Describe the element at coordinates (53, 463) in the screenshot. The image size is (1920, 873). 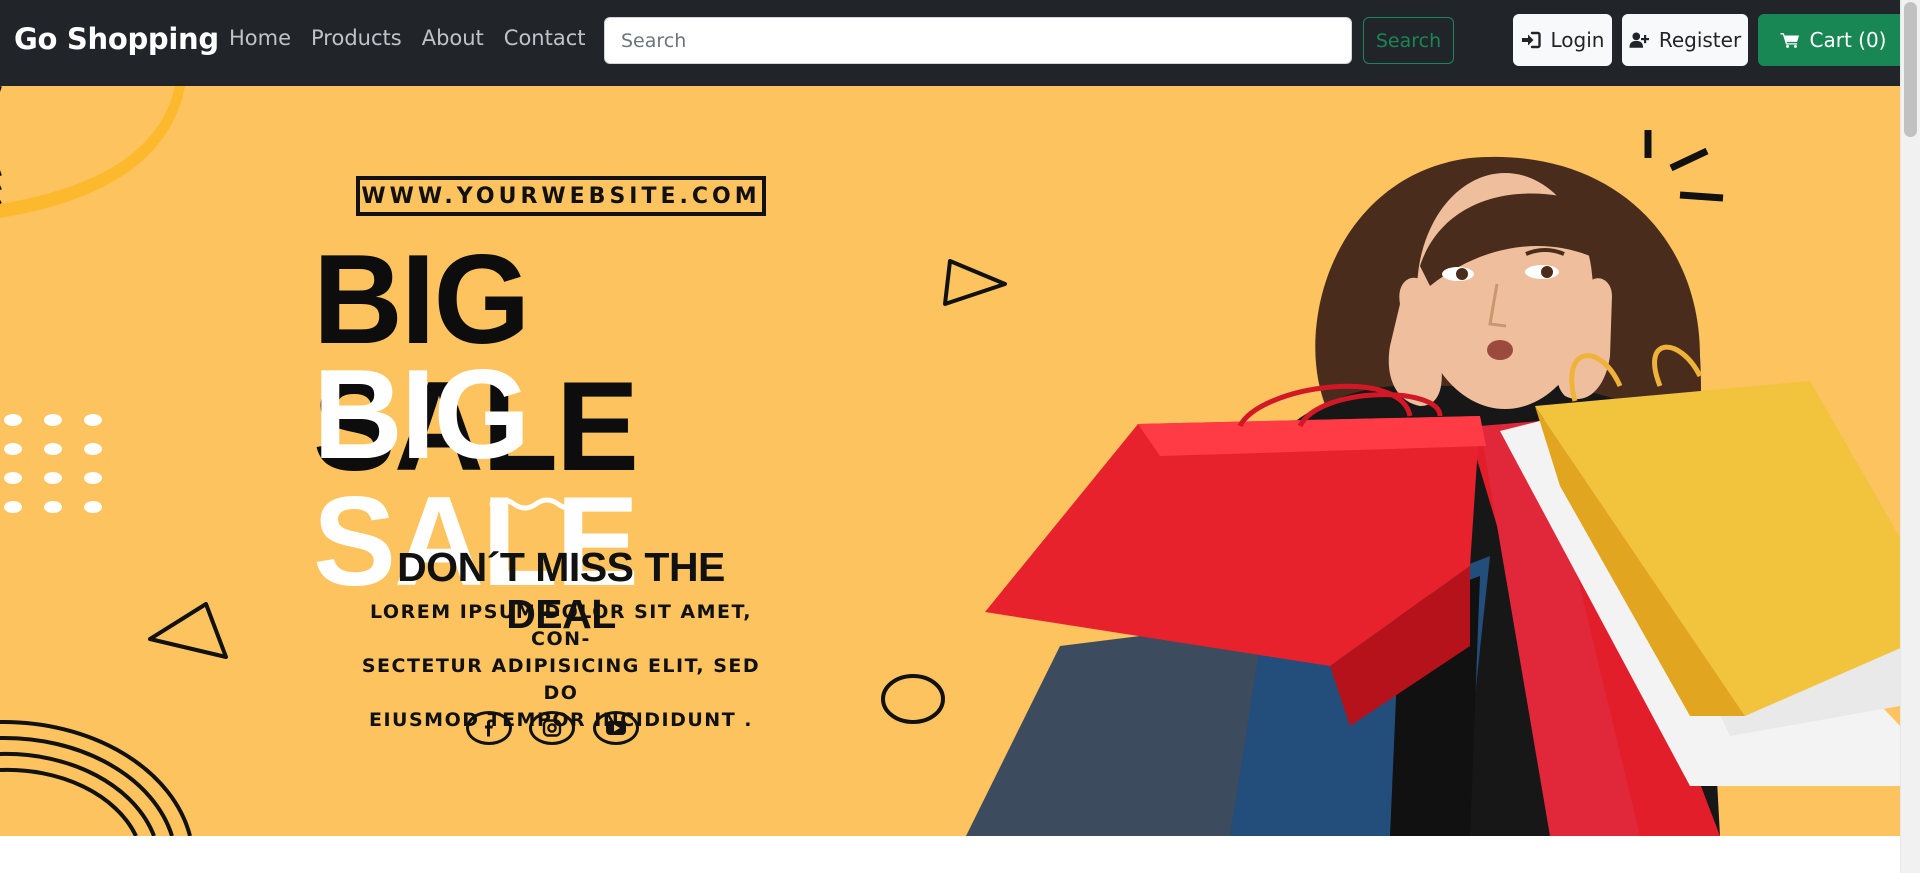
I see `dot-grid-decoration` at that location.